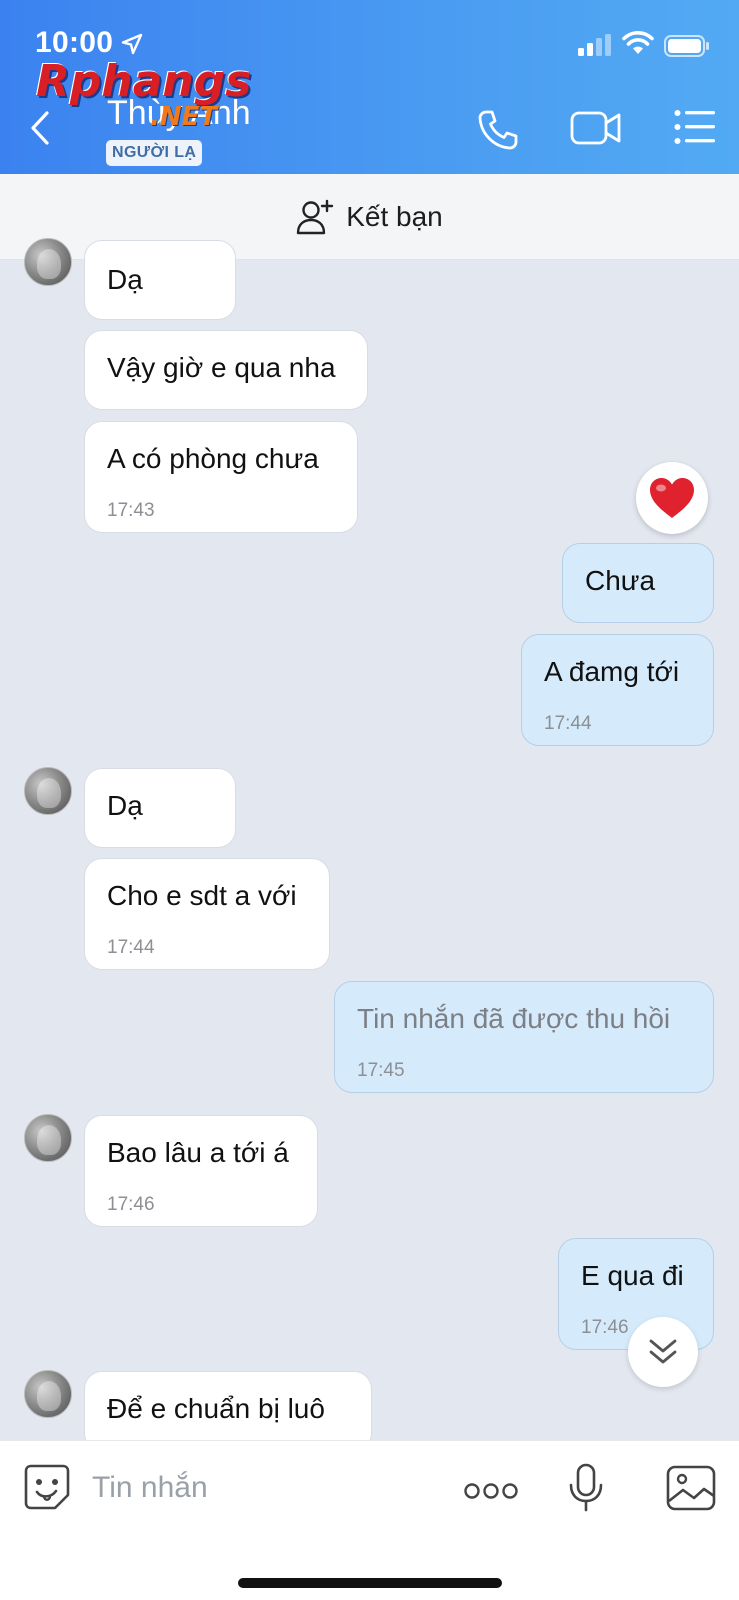 The width and height of the screenshot is (739, 1600). What do you see at coordinates (221, 367) in the screenshot?
I see `message-text: Vậy giờ e qua nha` at bounding box center [221, 367].